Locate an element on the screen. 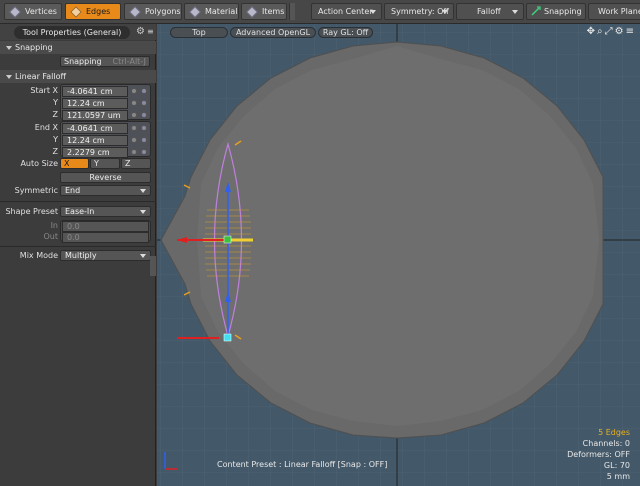 This screenshot has height=486, width=640. shape-preset-value: Ease-In is located at coordinates (80, 211).